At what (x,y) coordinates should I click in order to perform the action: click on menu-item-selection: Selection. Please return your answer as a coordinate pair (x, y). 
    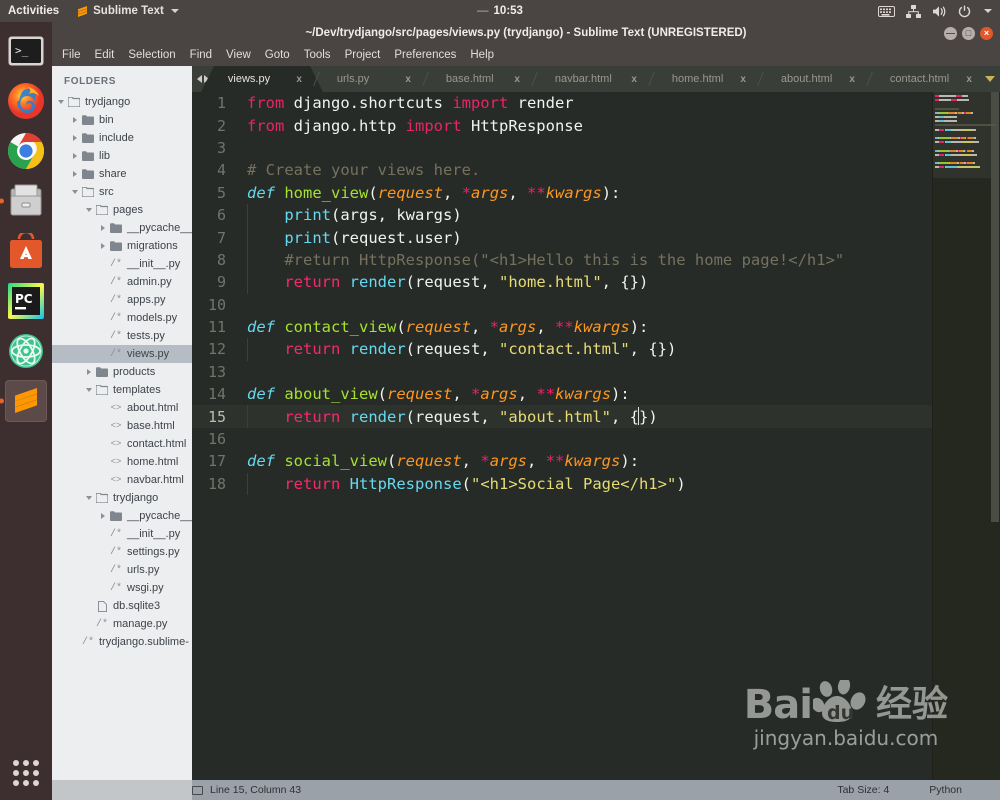
    Looking at the image, I should click on (151, 55).